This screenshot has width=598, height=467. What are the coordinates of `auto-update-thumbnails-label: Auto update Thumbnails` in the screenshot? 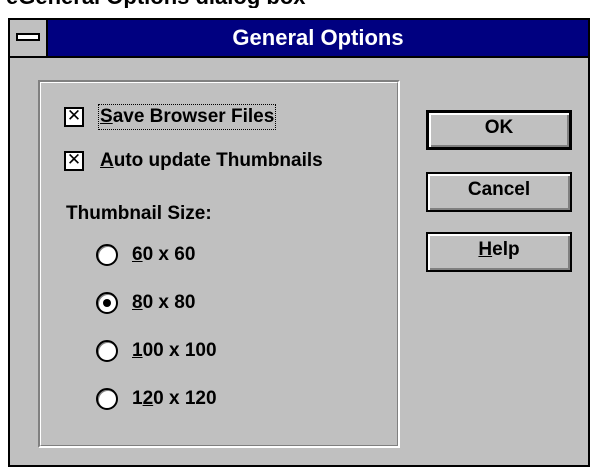 It's located at (211, 161).